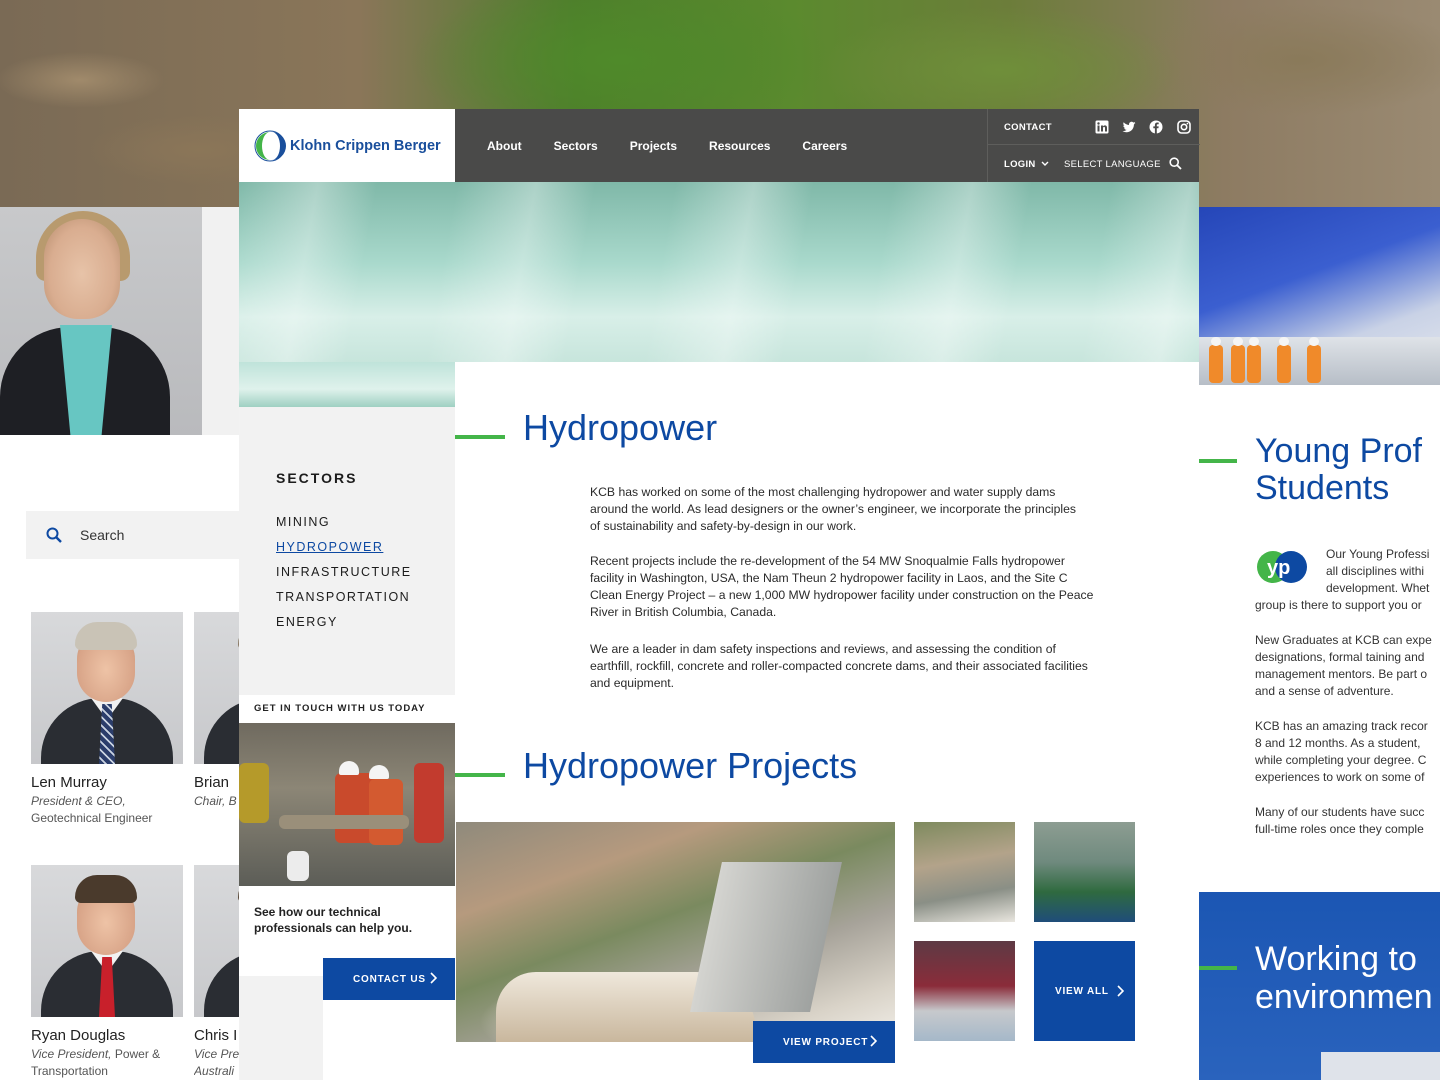  Describe the element at coordinates (1028, 127) in the screenshot. I see `contact-link: CONTACT` at that location.